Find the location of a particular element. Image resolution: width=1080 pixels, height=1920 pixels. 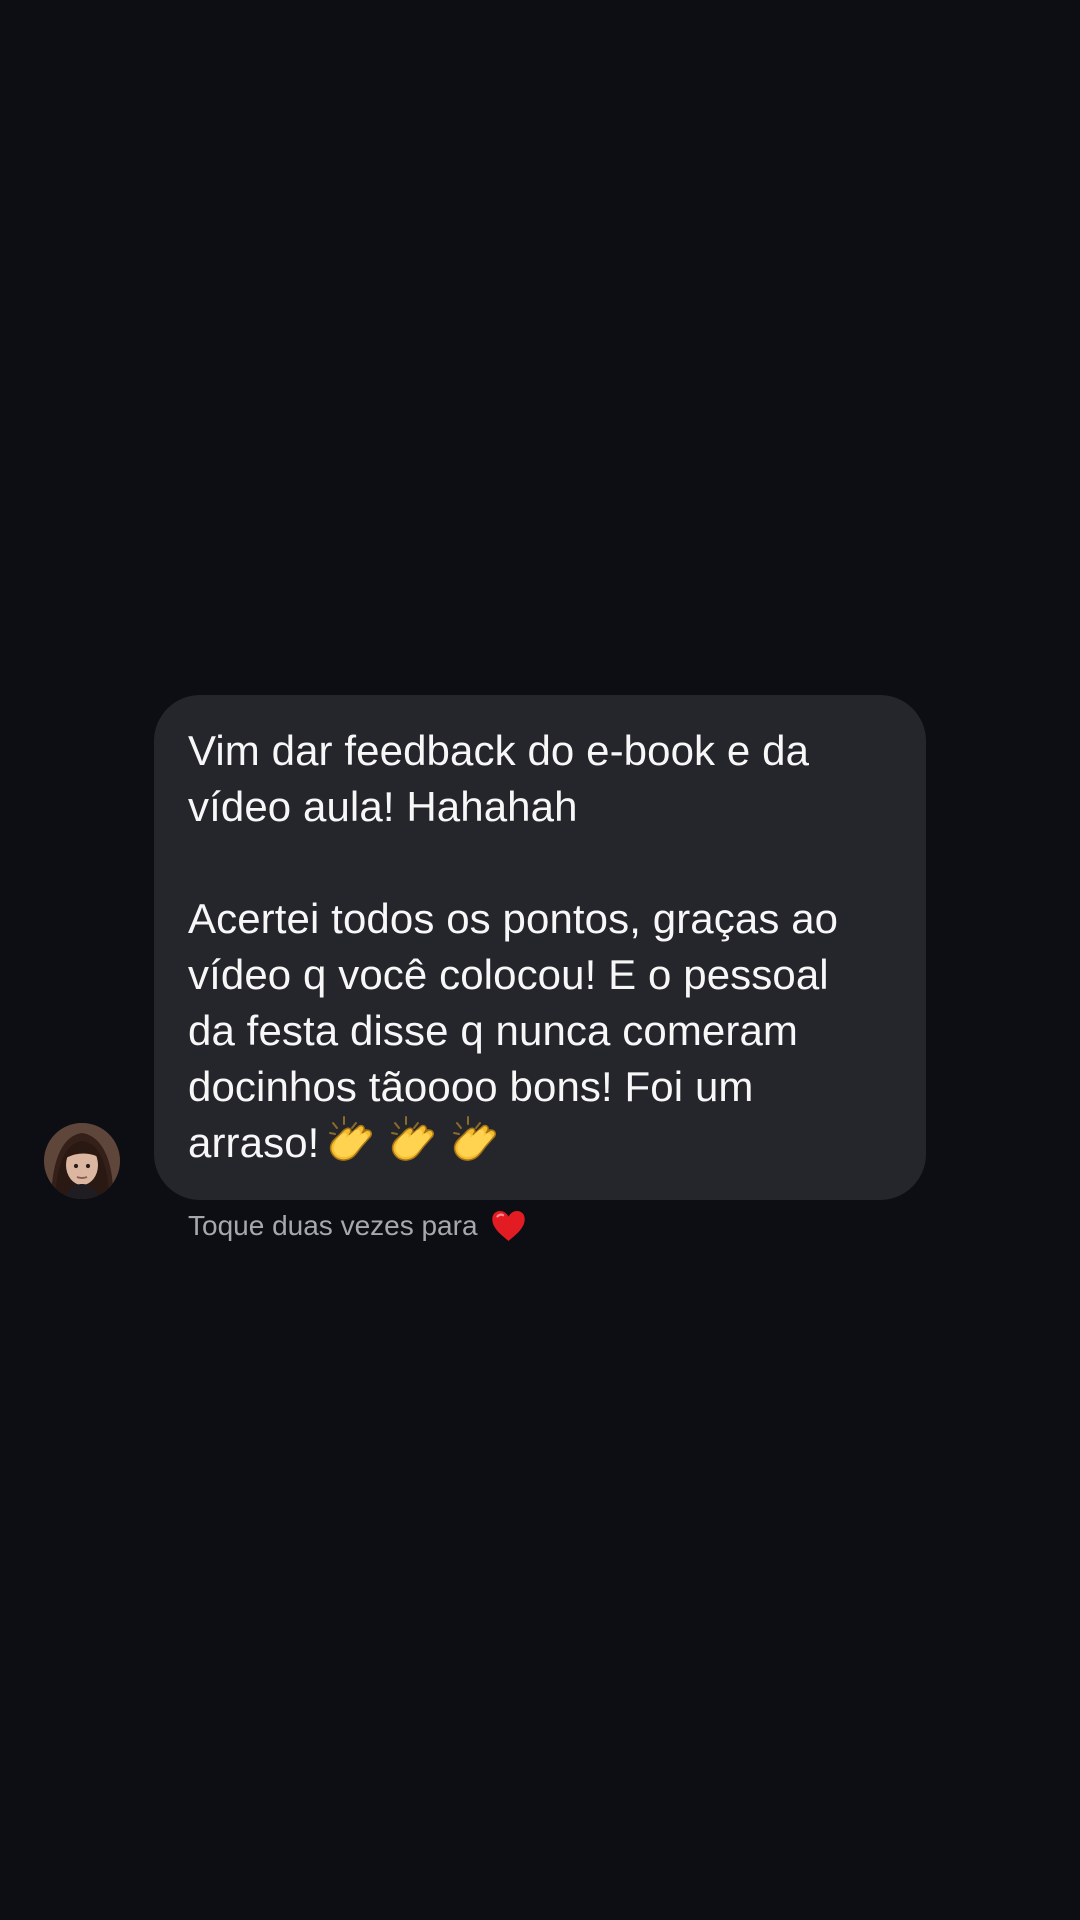

message-text-line: docinhos tãoooo bons! Foi um is located at coordinates (471, 1086).